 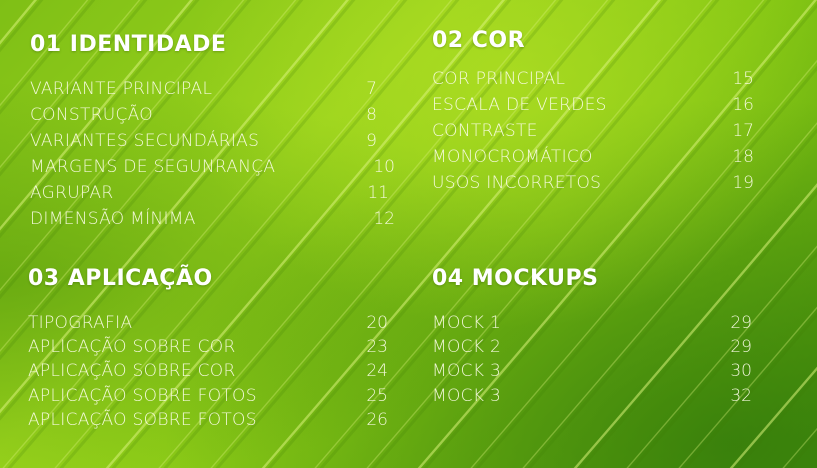 I want to click on entry-page: 20, so click(x=377, y=323).